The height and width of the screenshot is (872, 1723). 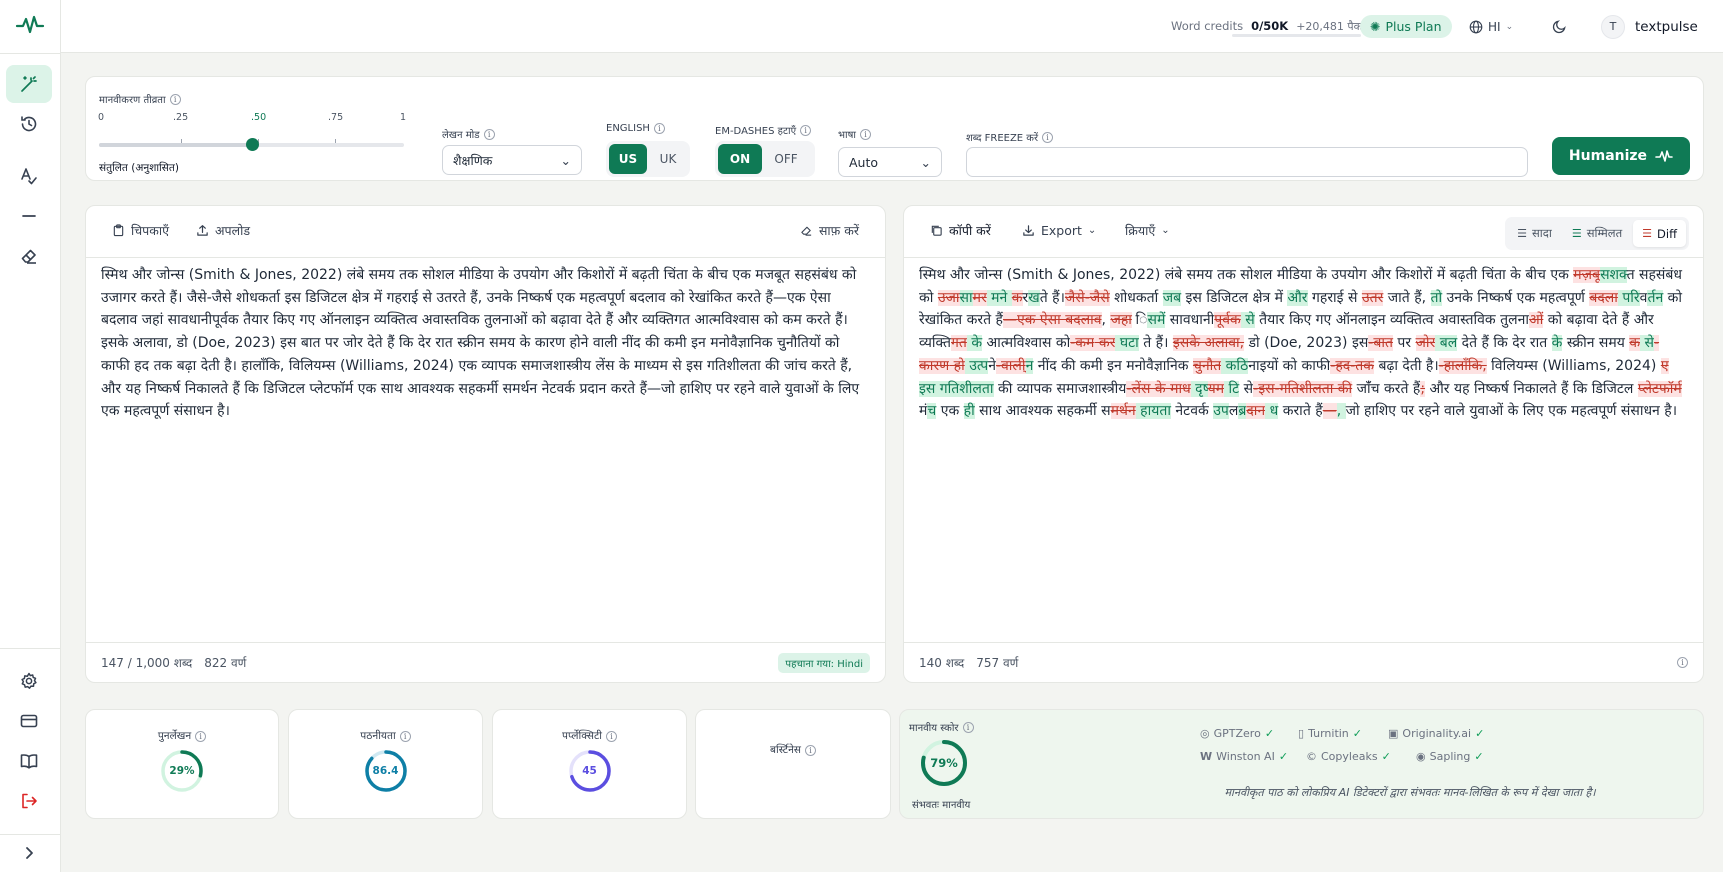 What do you see at coordinates (1425, 343) in the screenshot?
I see `diff-deletion: जोर` at bounding box center [1425, 343].